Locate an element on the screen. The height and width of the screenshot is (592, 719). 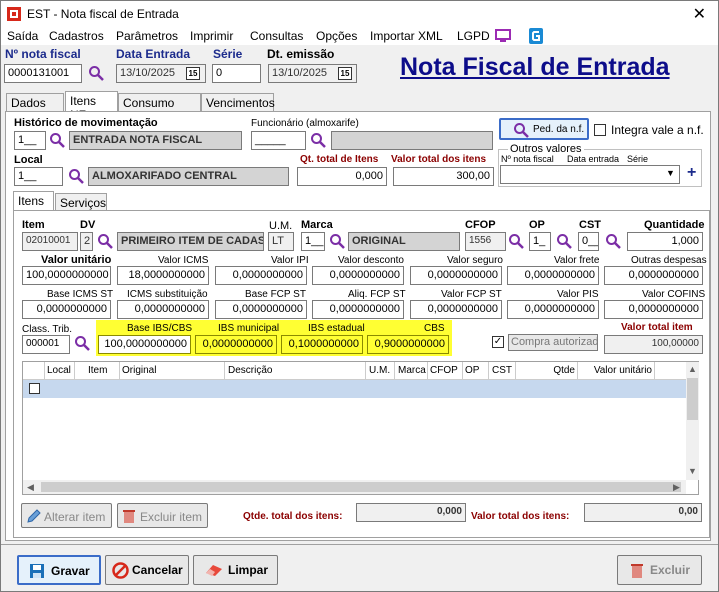
local-code-input: 1__ is located at coordinates (38, 176).